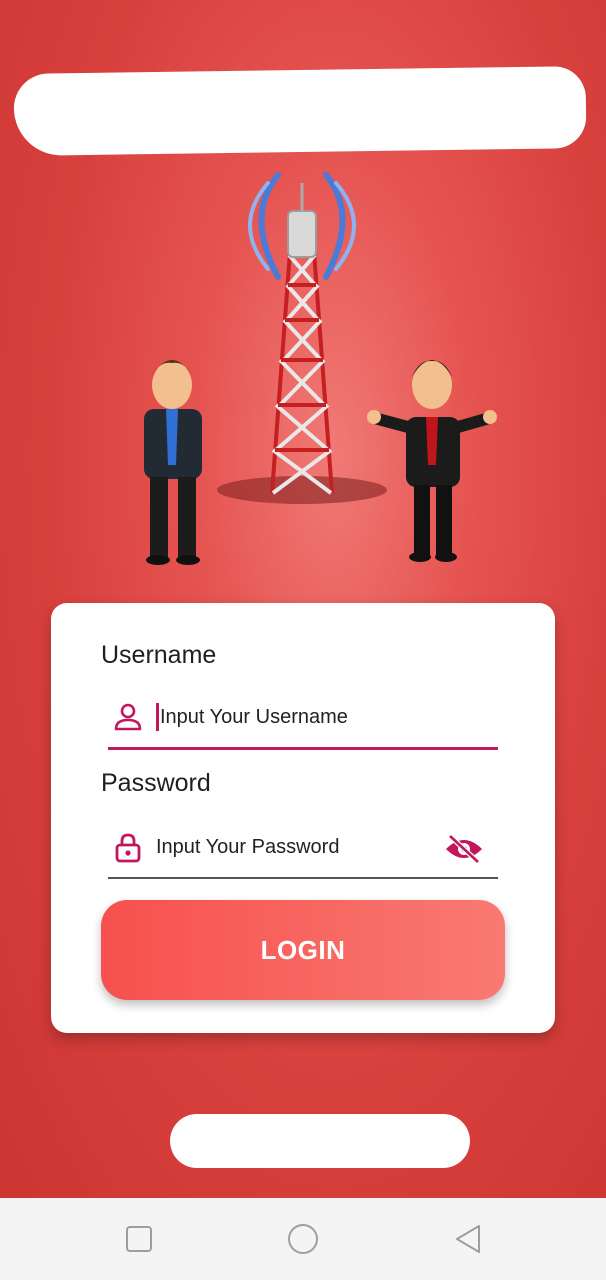  Describe the element at coordinates (300, 717) in the screenshot. I see `username-input` at that location.